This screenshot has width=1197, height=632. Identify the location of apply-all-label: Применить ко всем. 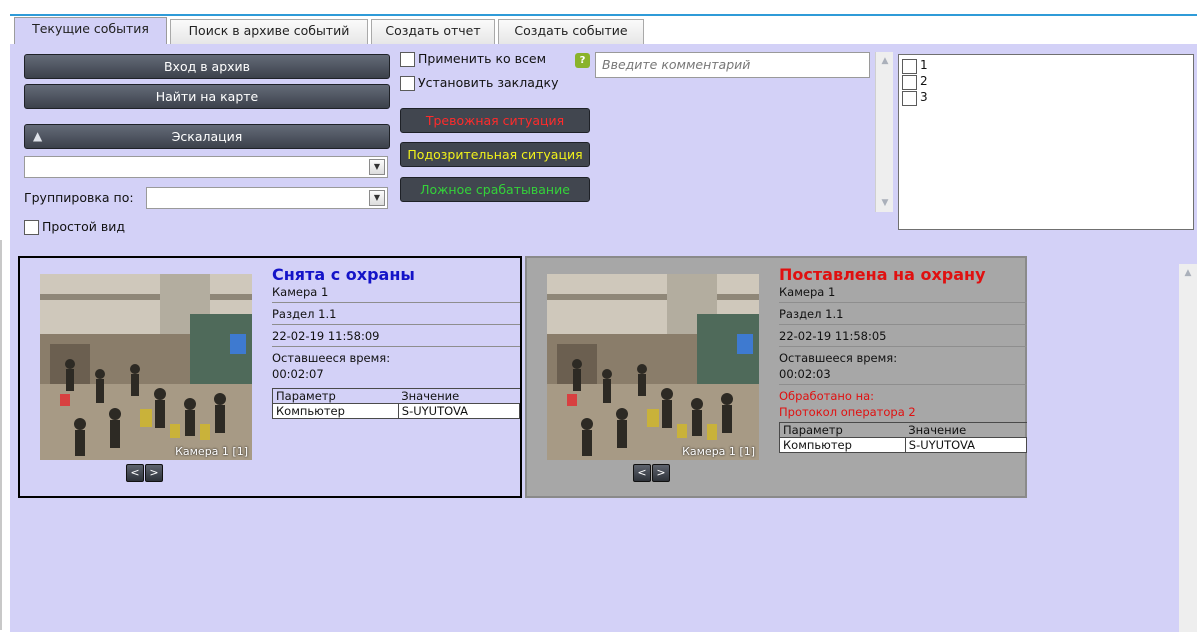
(482, 58).